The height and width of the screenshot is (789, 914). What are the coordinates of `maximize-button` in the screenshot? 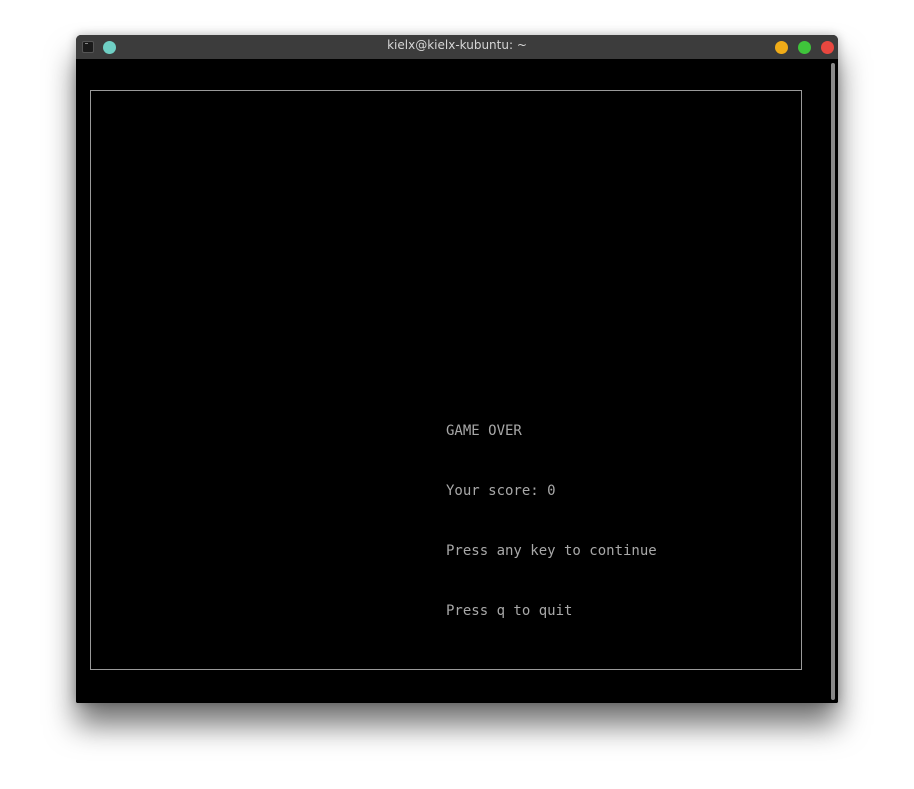 It's located at (804, 47).